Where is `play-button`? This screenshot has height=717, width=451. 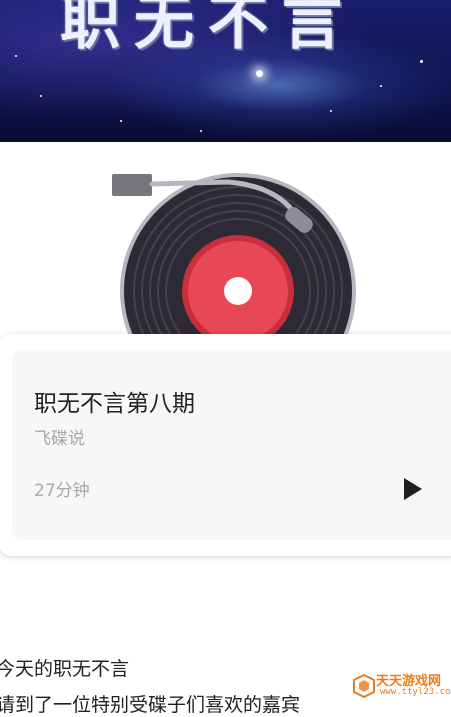 play-button is located at coordinates (413, 489).